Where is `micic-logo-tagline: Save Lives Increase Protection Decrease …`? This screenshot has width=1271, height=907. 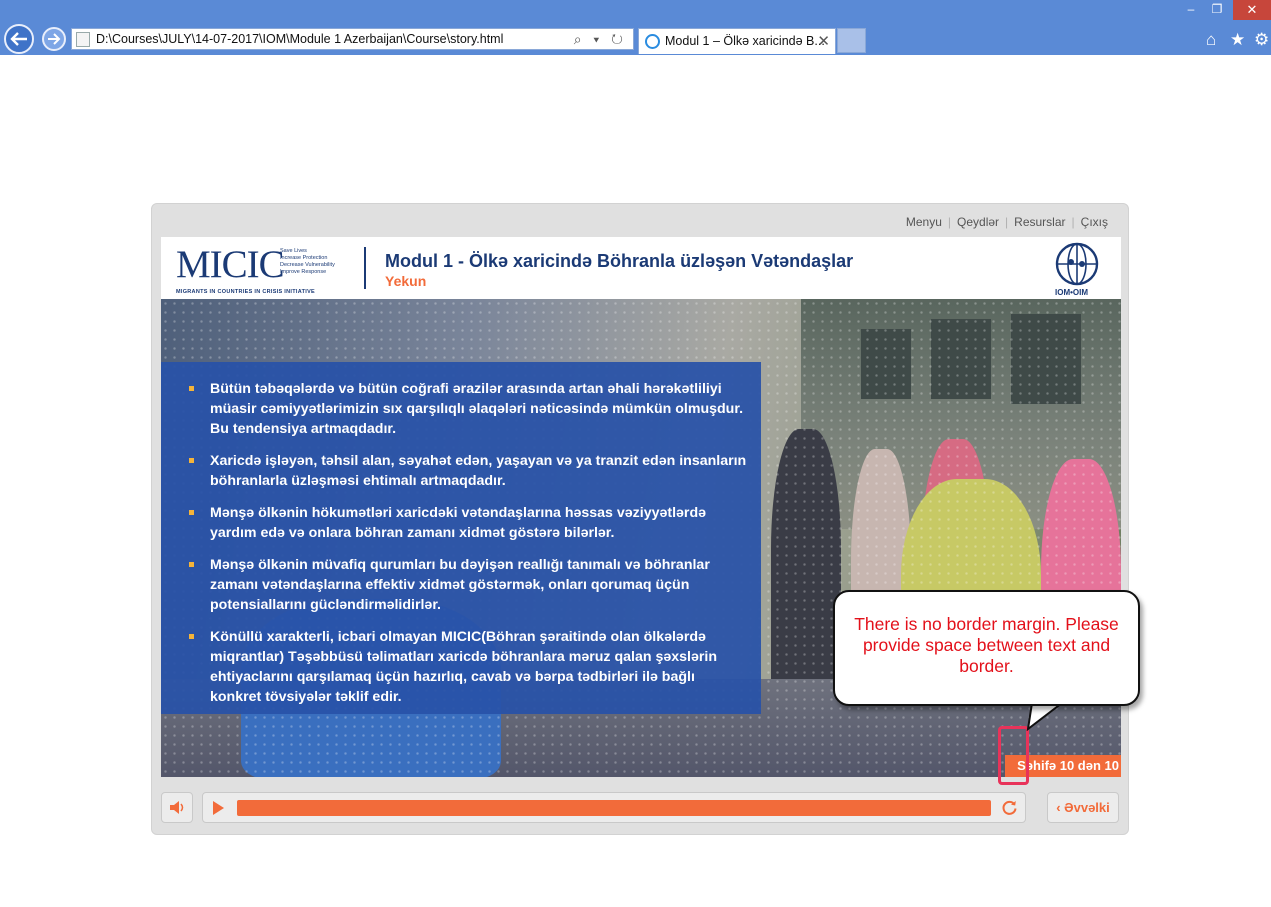 micic-logo-tagline: Save Lives Increase Protection Decrease … is located at coordinates (307, 262).